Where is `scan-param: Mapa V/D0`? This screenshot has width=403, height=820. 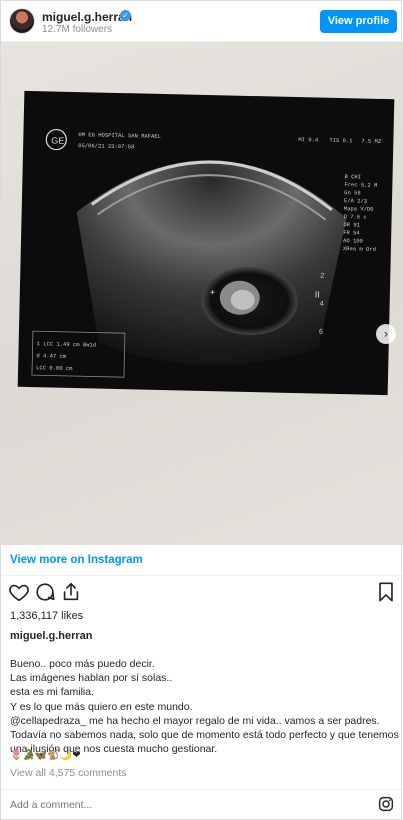
scan-param: Mapa V/D0 is located at coordinates (359, 209).